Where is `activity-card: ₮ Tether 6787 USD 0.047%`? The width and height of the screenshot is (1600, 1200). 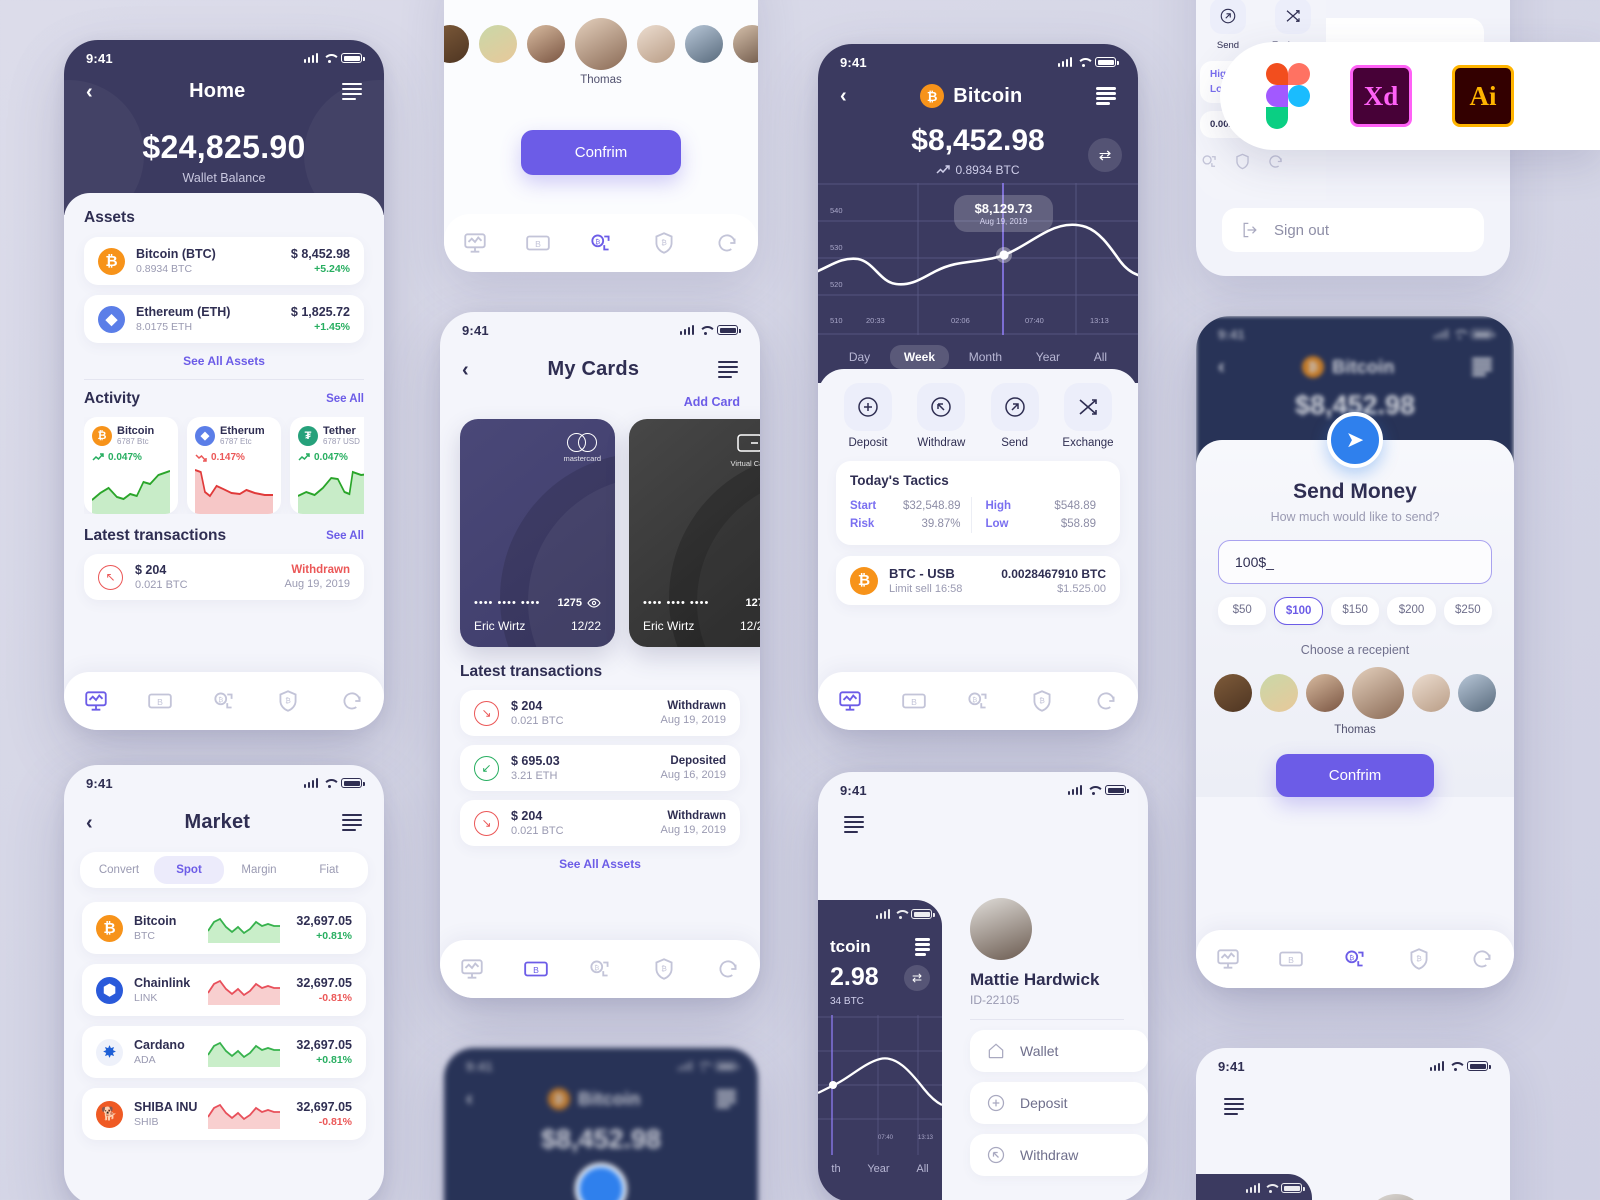 activity-card: ₮ Tether 6787 USD 0.047% is located at coordinates (327, 466).